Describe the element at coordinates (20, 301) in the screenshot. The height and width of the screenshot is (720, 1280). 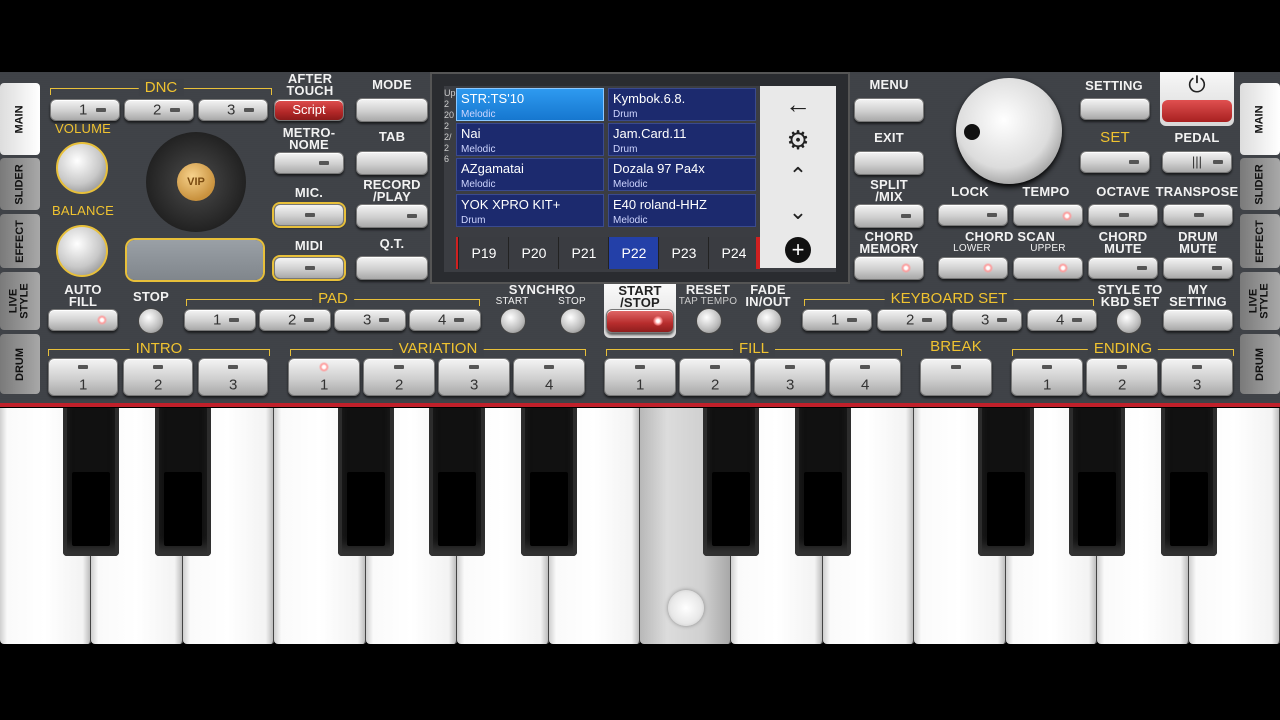
I see `tab-live-style-left: LIVE STYLE` at that location.